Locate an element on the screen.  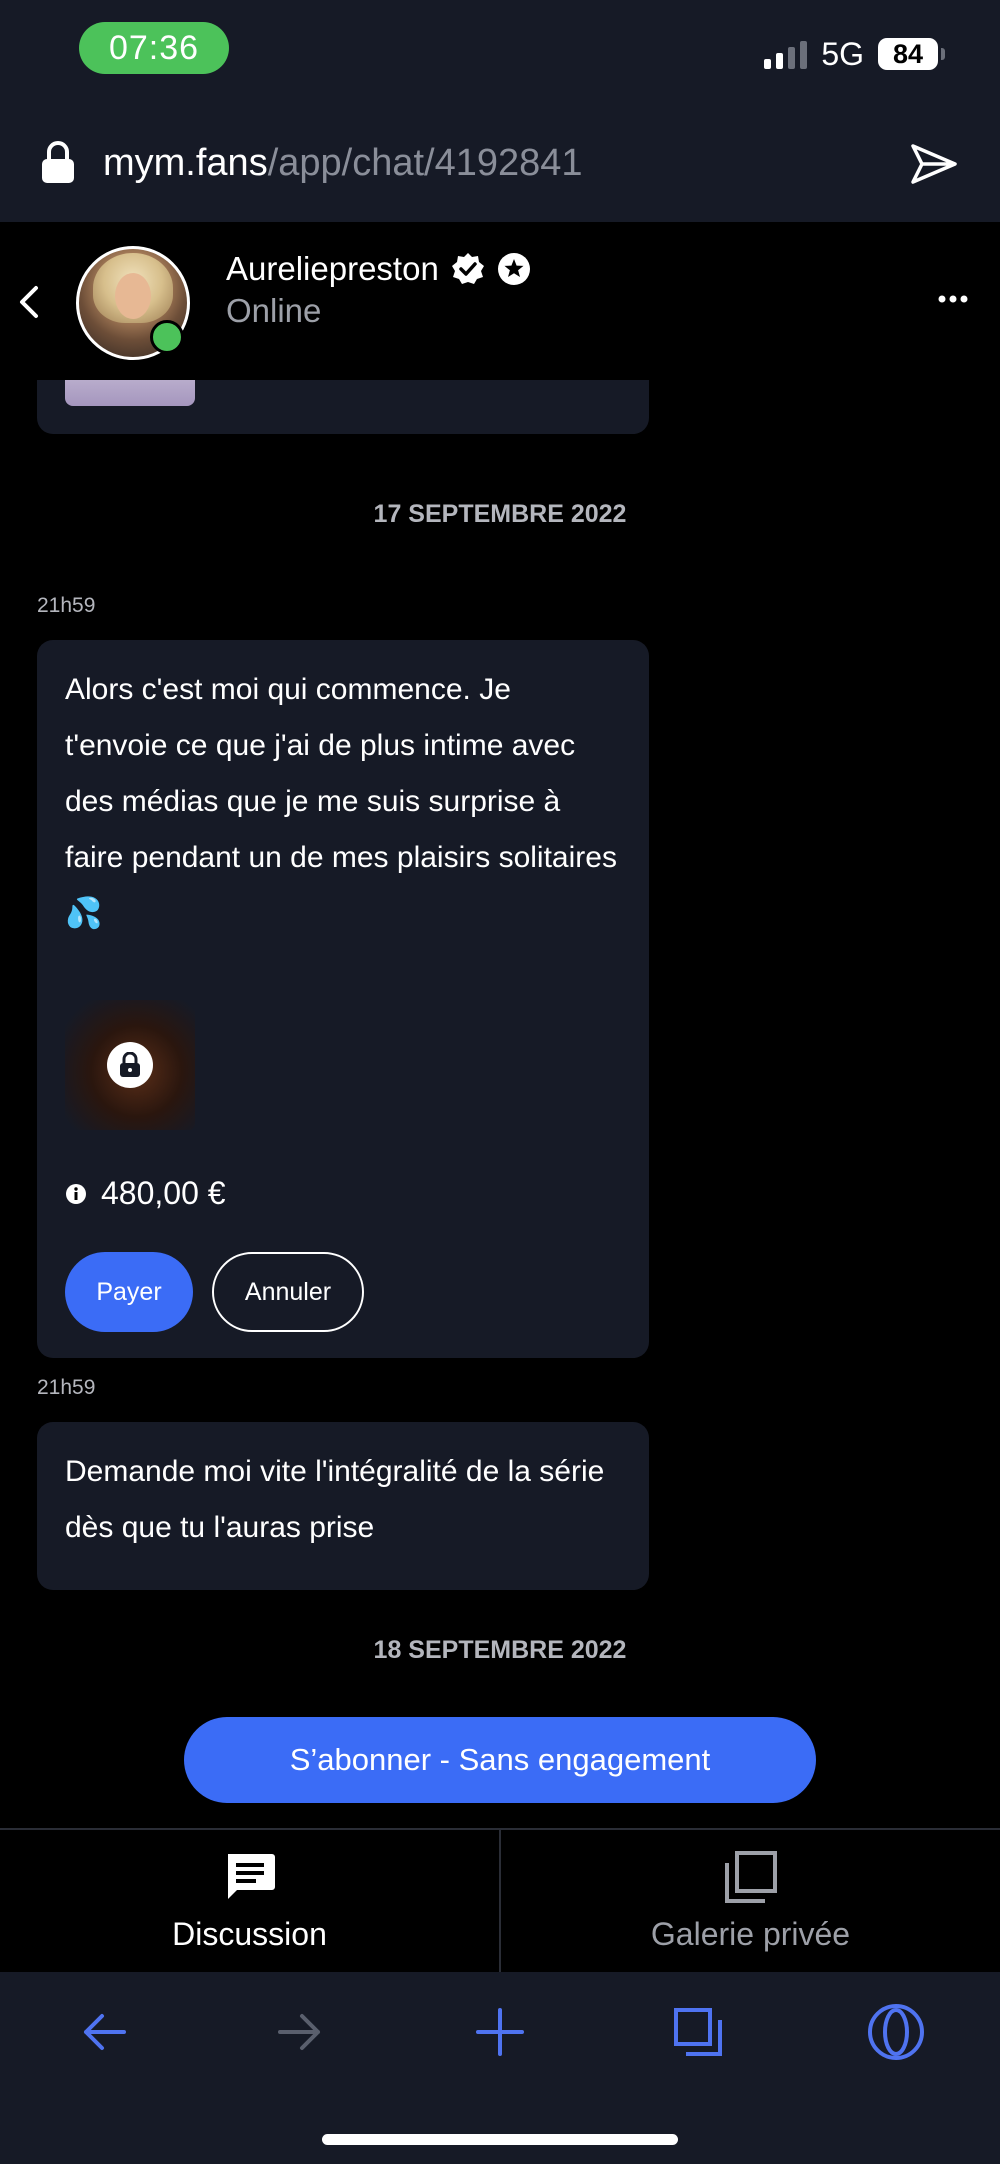
cancel-button: Annuler is located at coordinates (288, 1292).